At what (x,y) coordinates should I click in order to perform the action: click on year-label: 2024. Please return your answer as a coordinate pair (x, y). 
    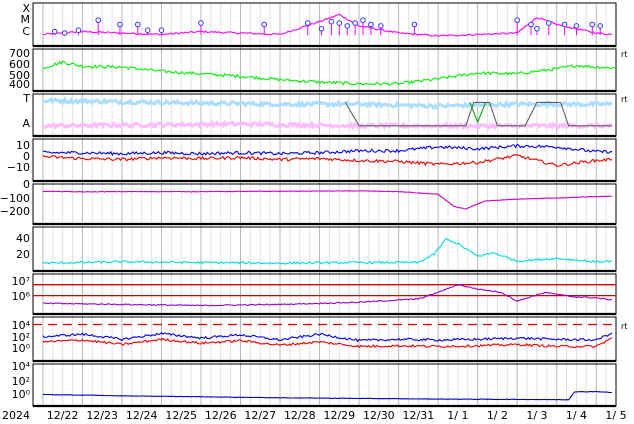
    Looking at the image, I should click on (16, 415).